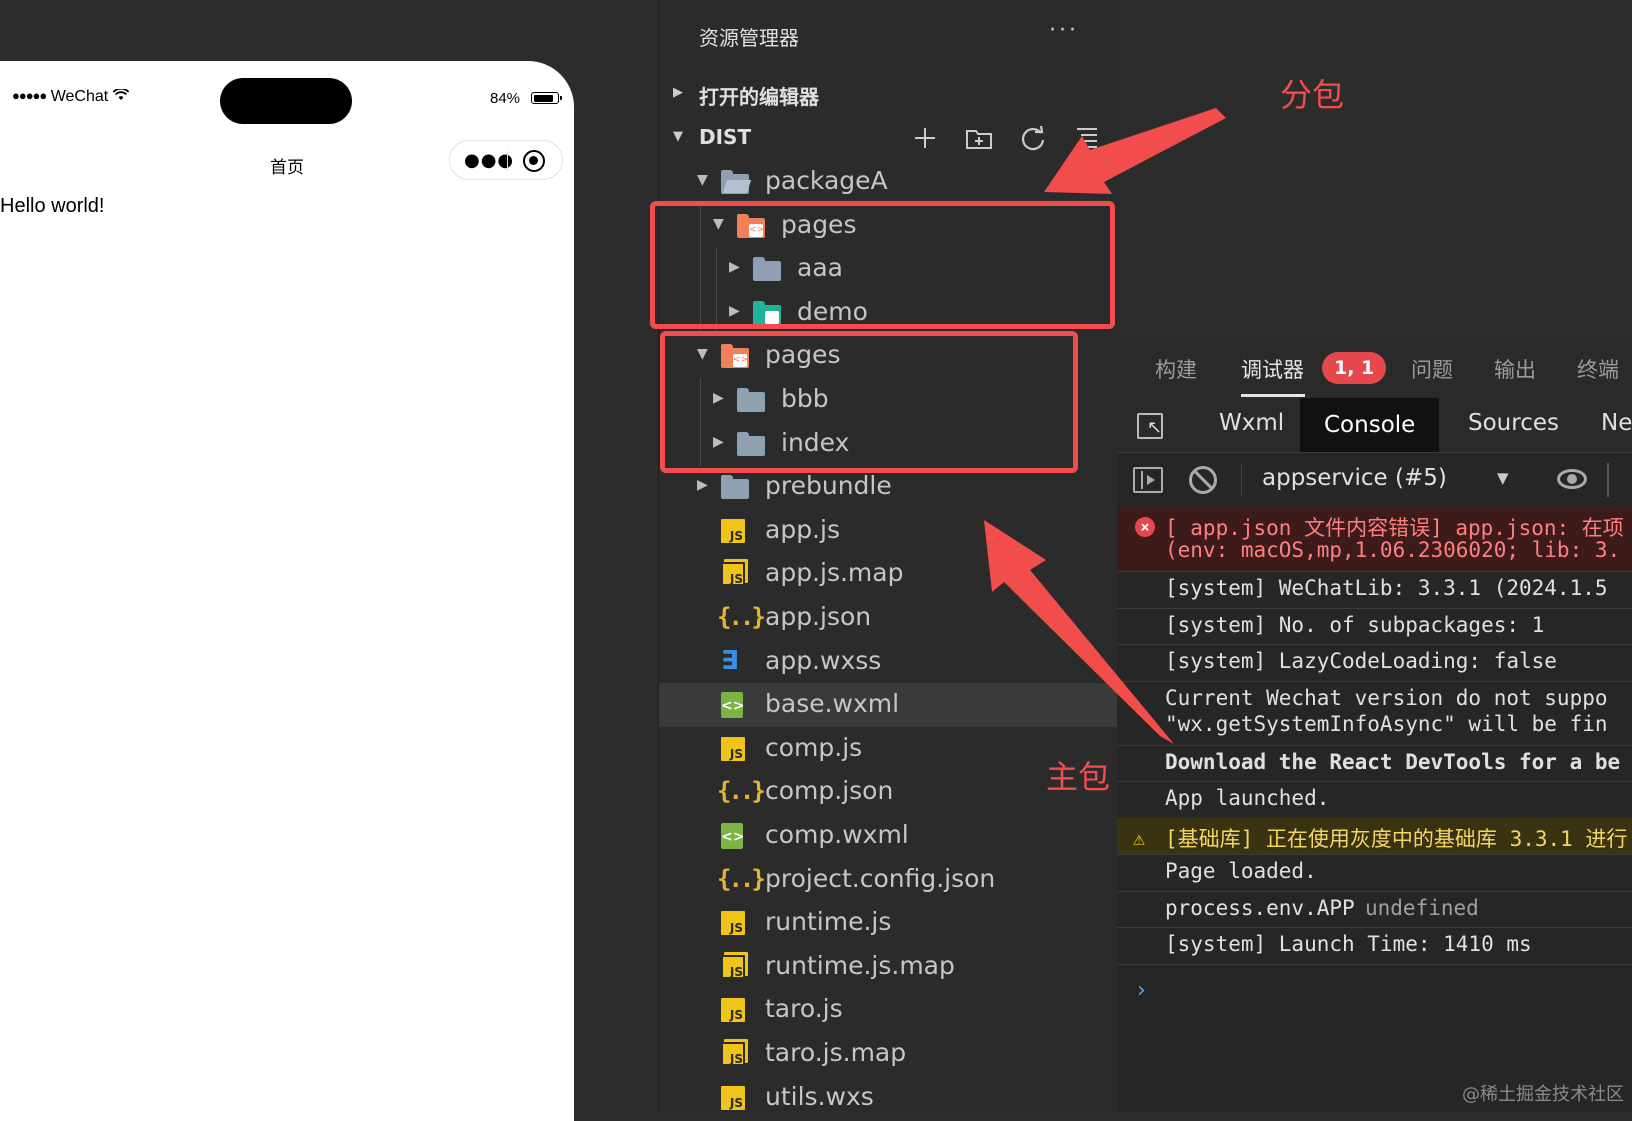 This screenshot has height=1121, width=1632. I want to click on subtab-network: Ne, so click(1616, 423).